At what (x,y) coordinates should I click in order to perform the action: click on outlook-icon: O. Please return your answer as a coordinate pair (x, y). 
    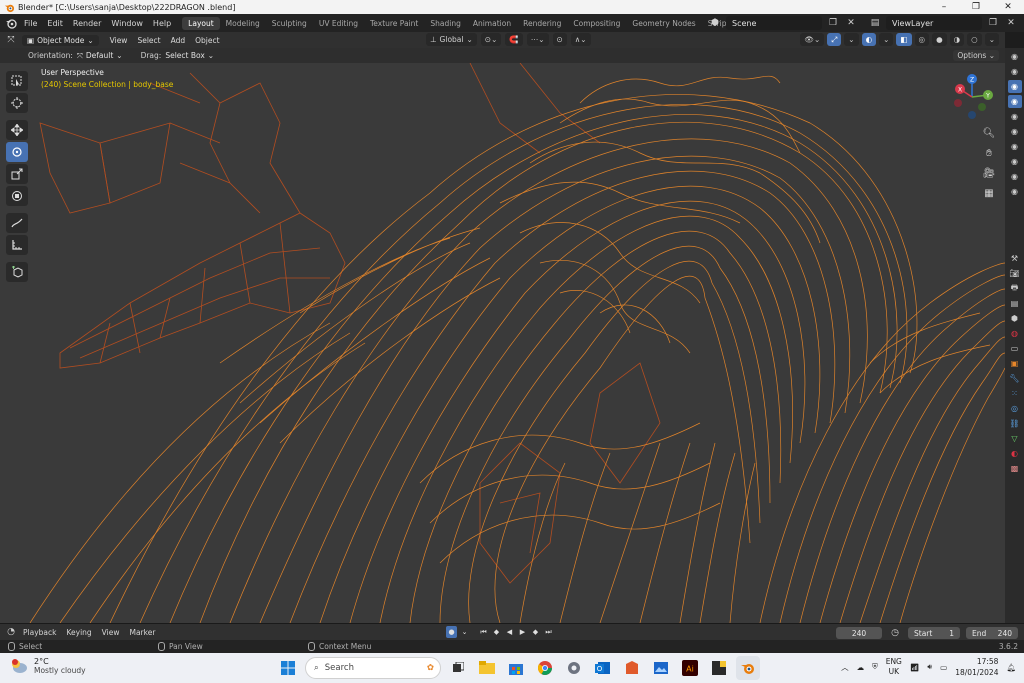
    Looking at the image, I should click on (603, 668).